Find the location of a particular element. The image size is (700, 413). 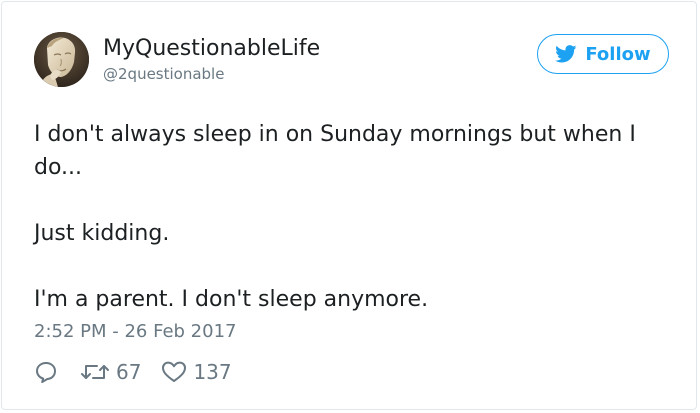

author-display-name: MyQuestionableLife is located at coordinates (211, 49).